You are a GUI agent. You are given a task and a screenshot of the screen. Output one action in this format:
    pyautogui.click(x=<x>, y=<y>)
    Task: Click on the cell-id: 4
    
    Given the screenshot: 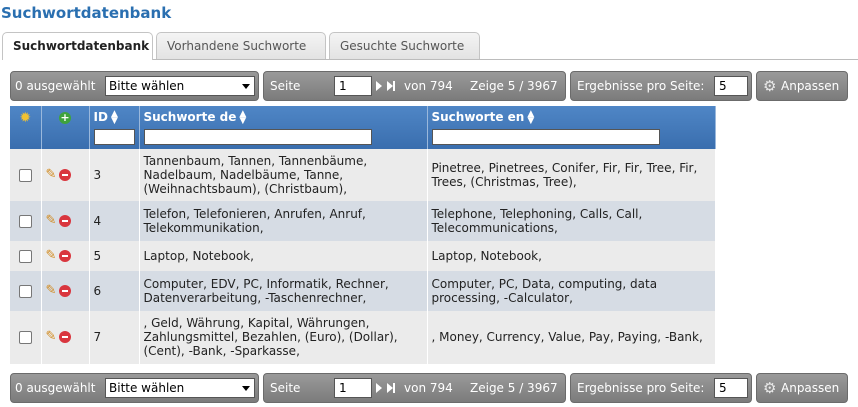 What is the action you would take?
    pyautogui.click(x=114, y=220)
    